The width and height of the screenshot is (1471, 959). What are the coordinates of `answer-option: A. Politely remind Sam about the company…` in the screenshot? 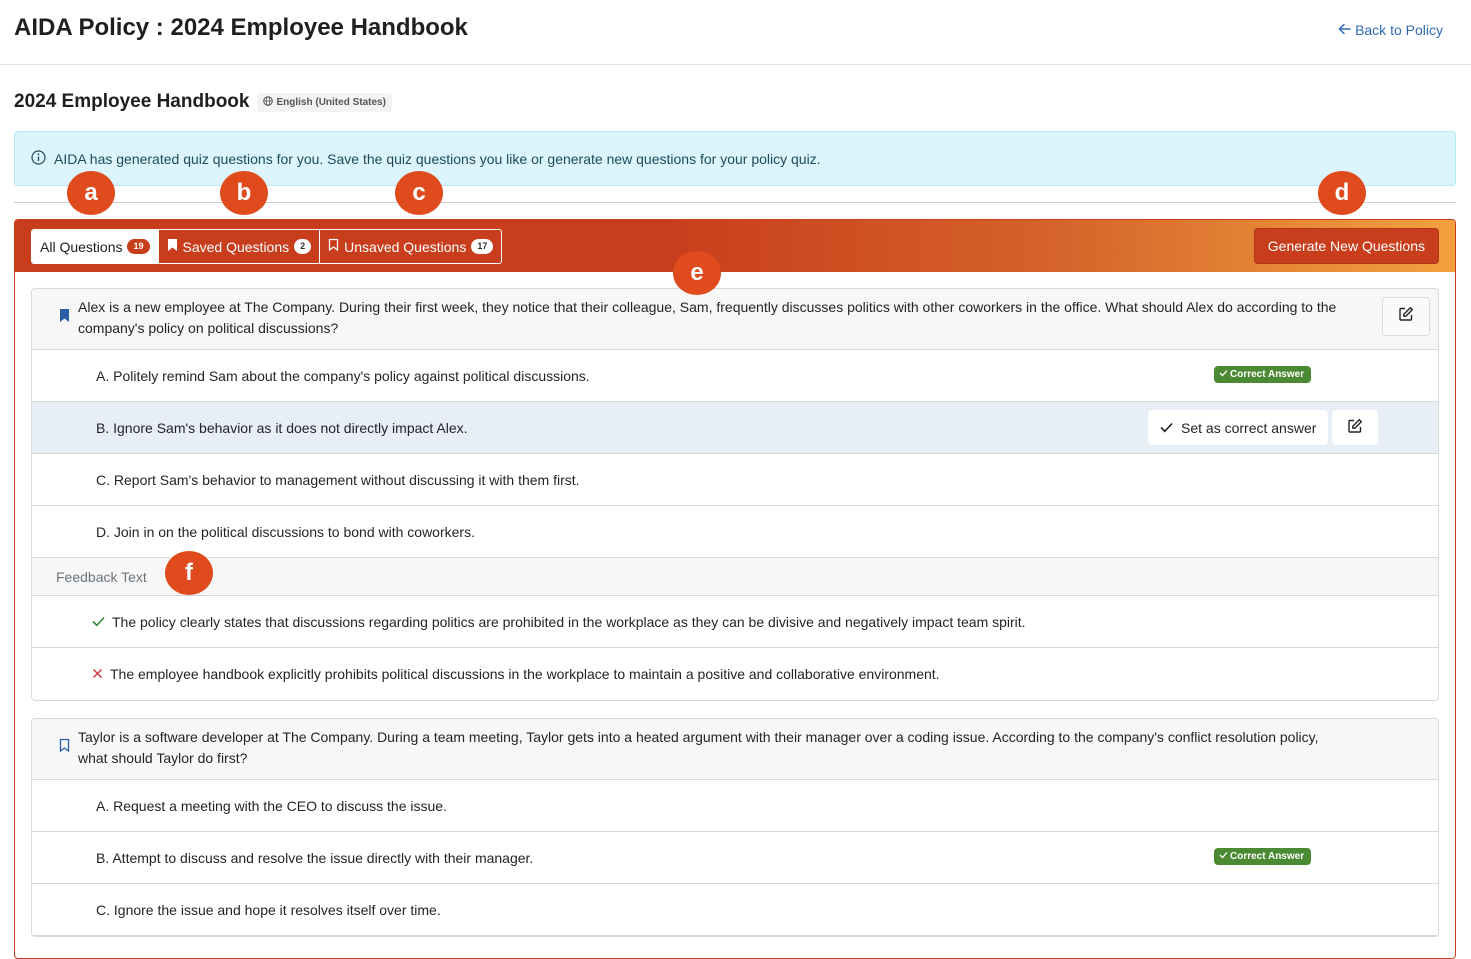 It's located at (735, 376).